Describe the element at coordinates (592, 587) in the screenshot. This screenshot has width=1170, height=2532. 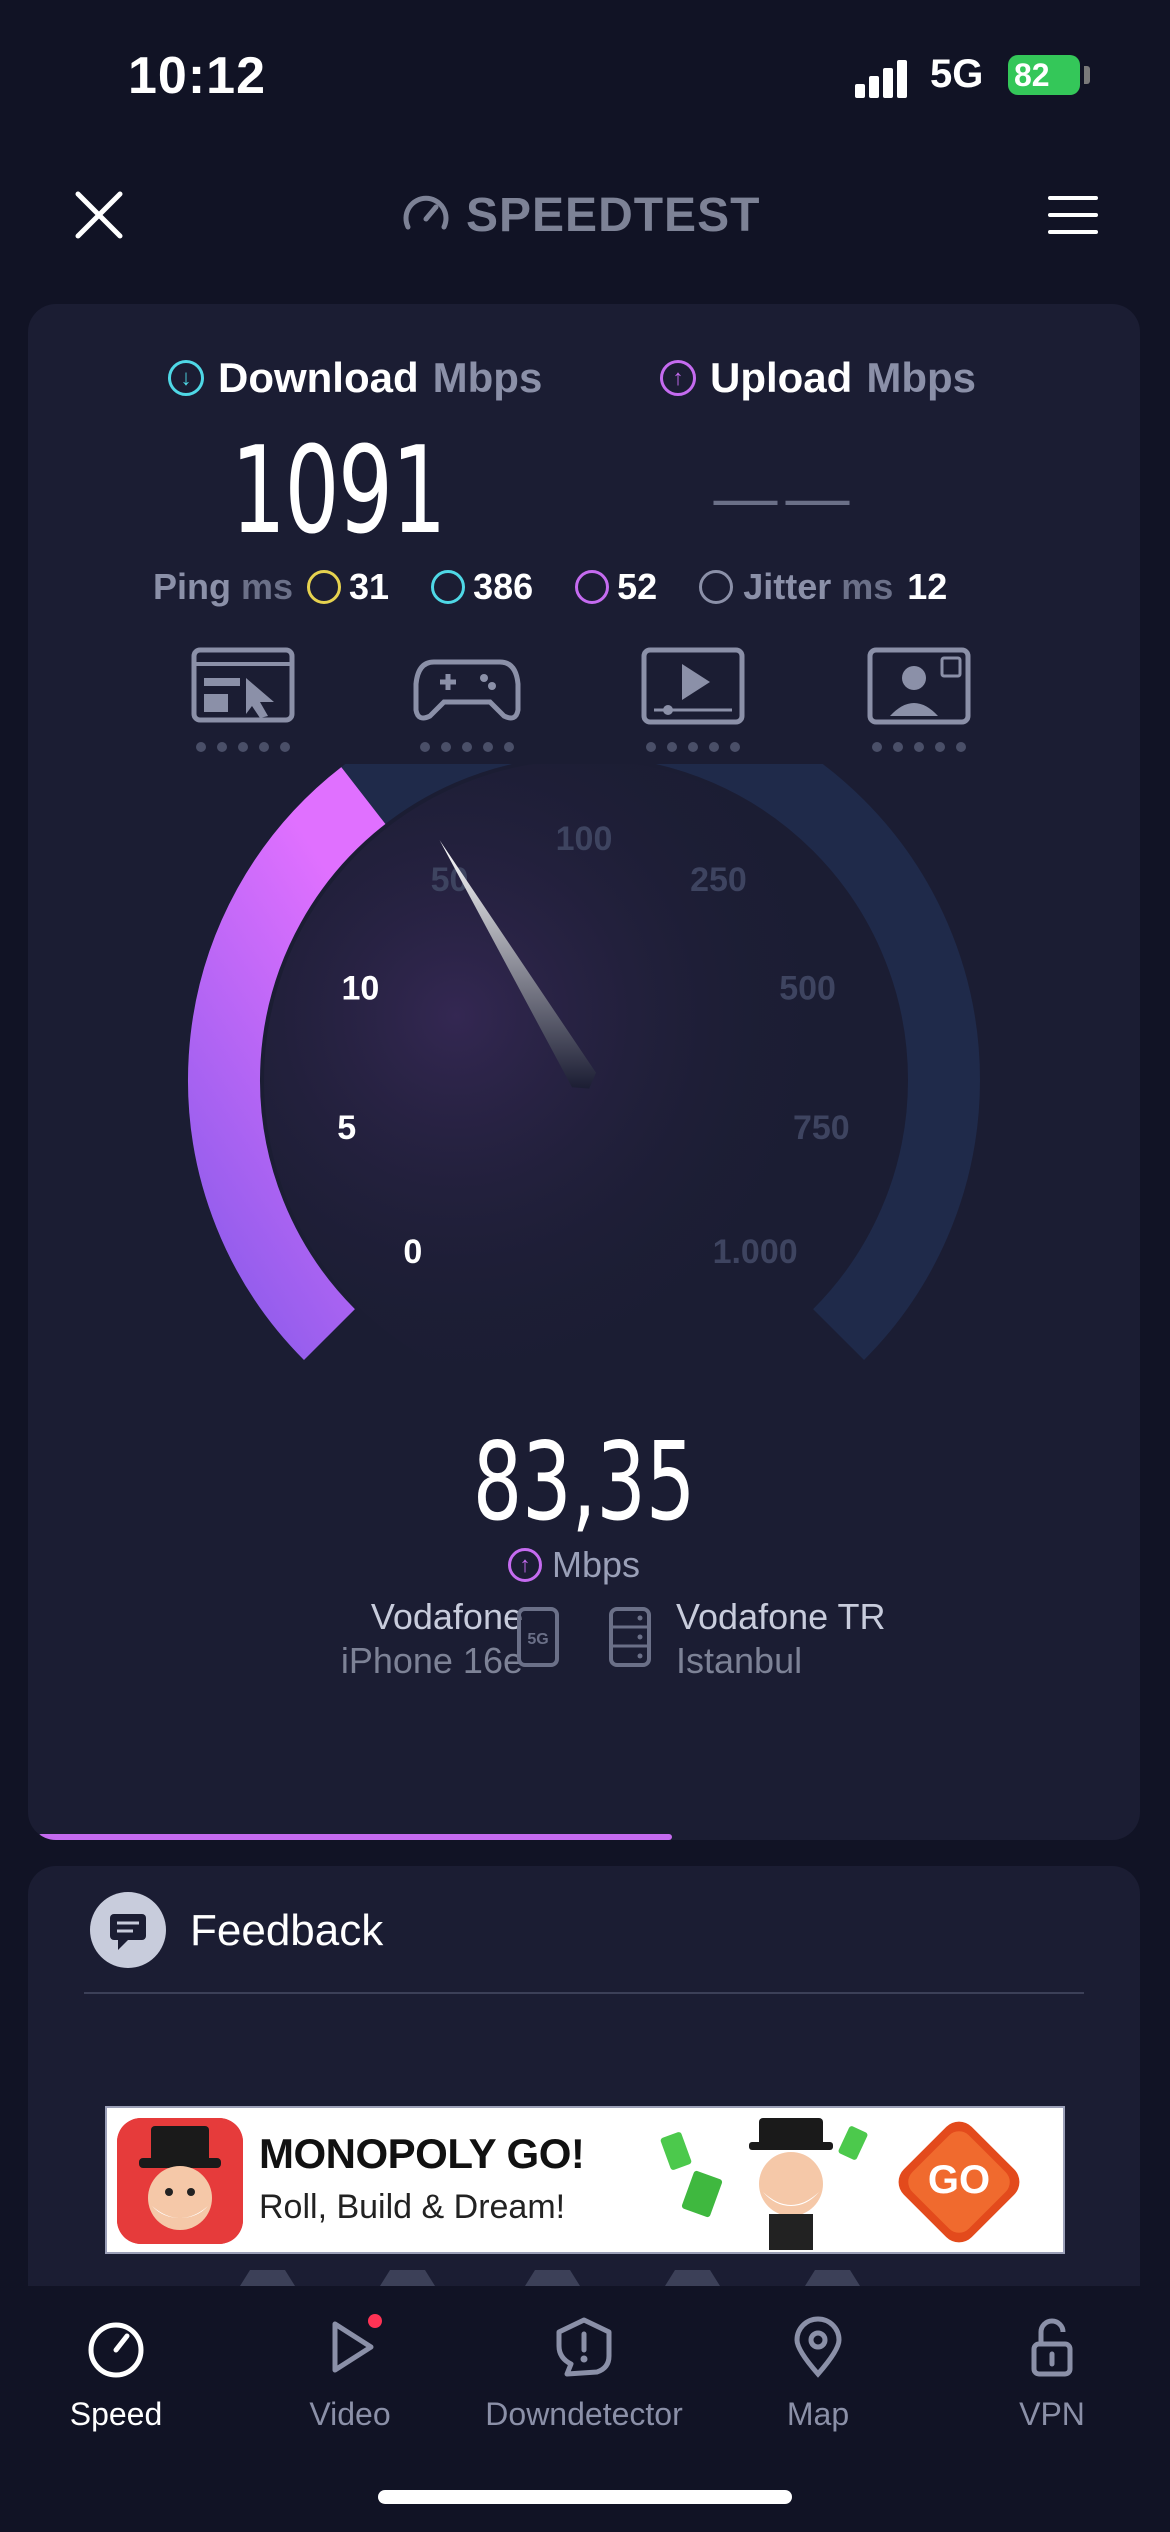
I see `upload-ping-icon` at that location.